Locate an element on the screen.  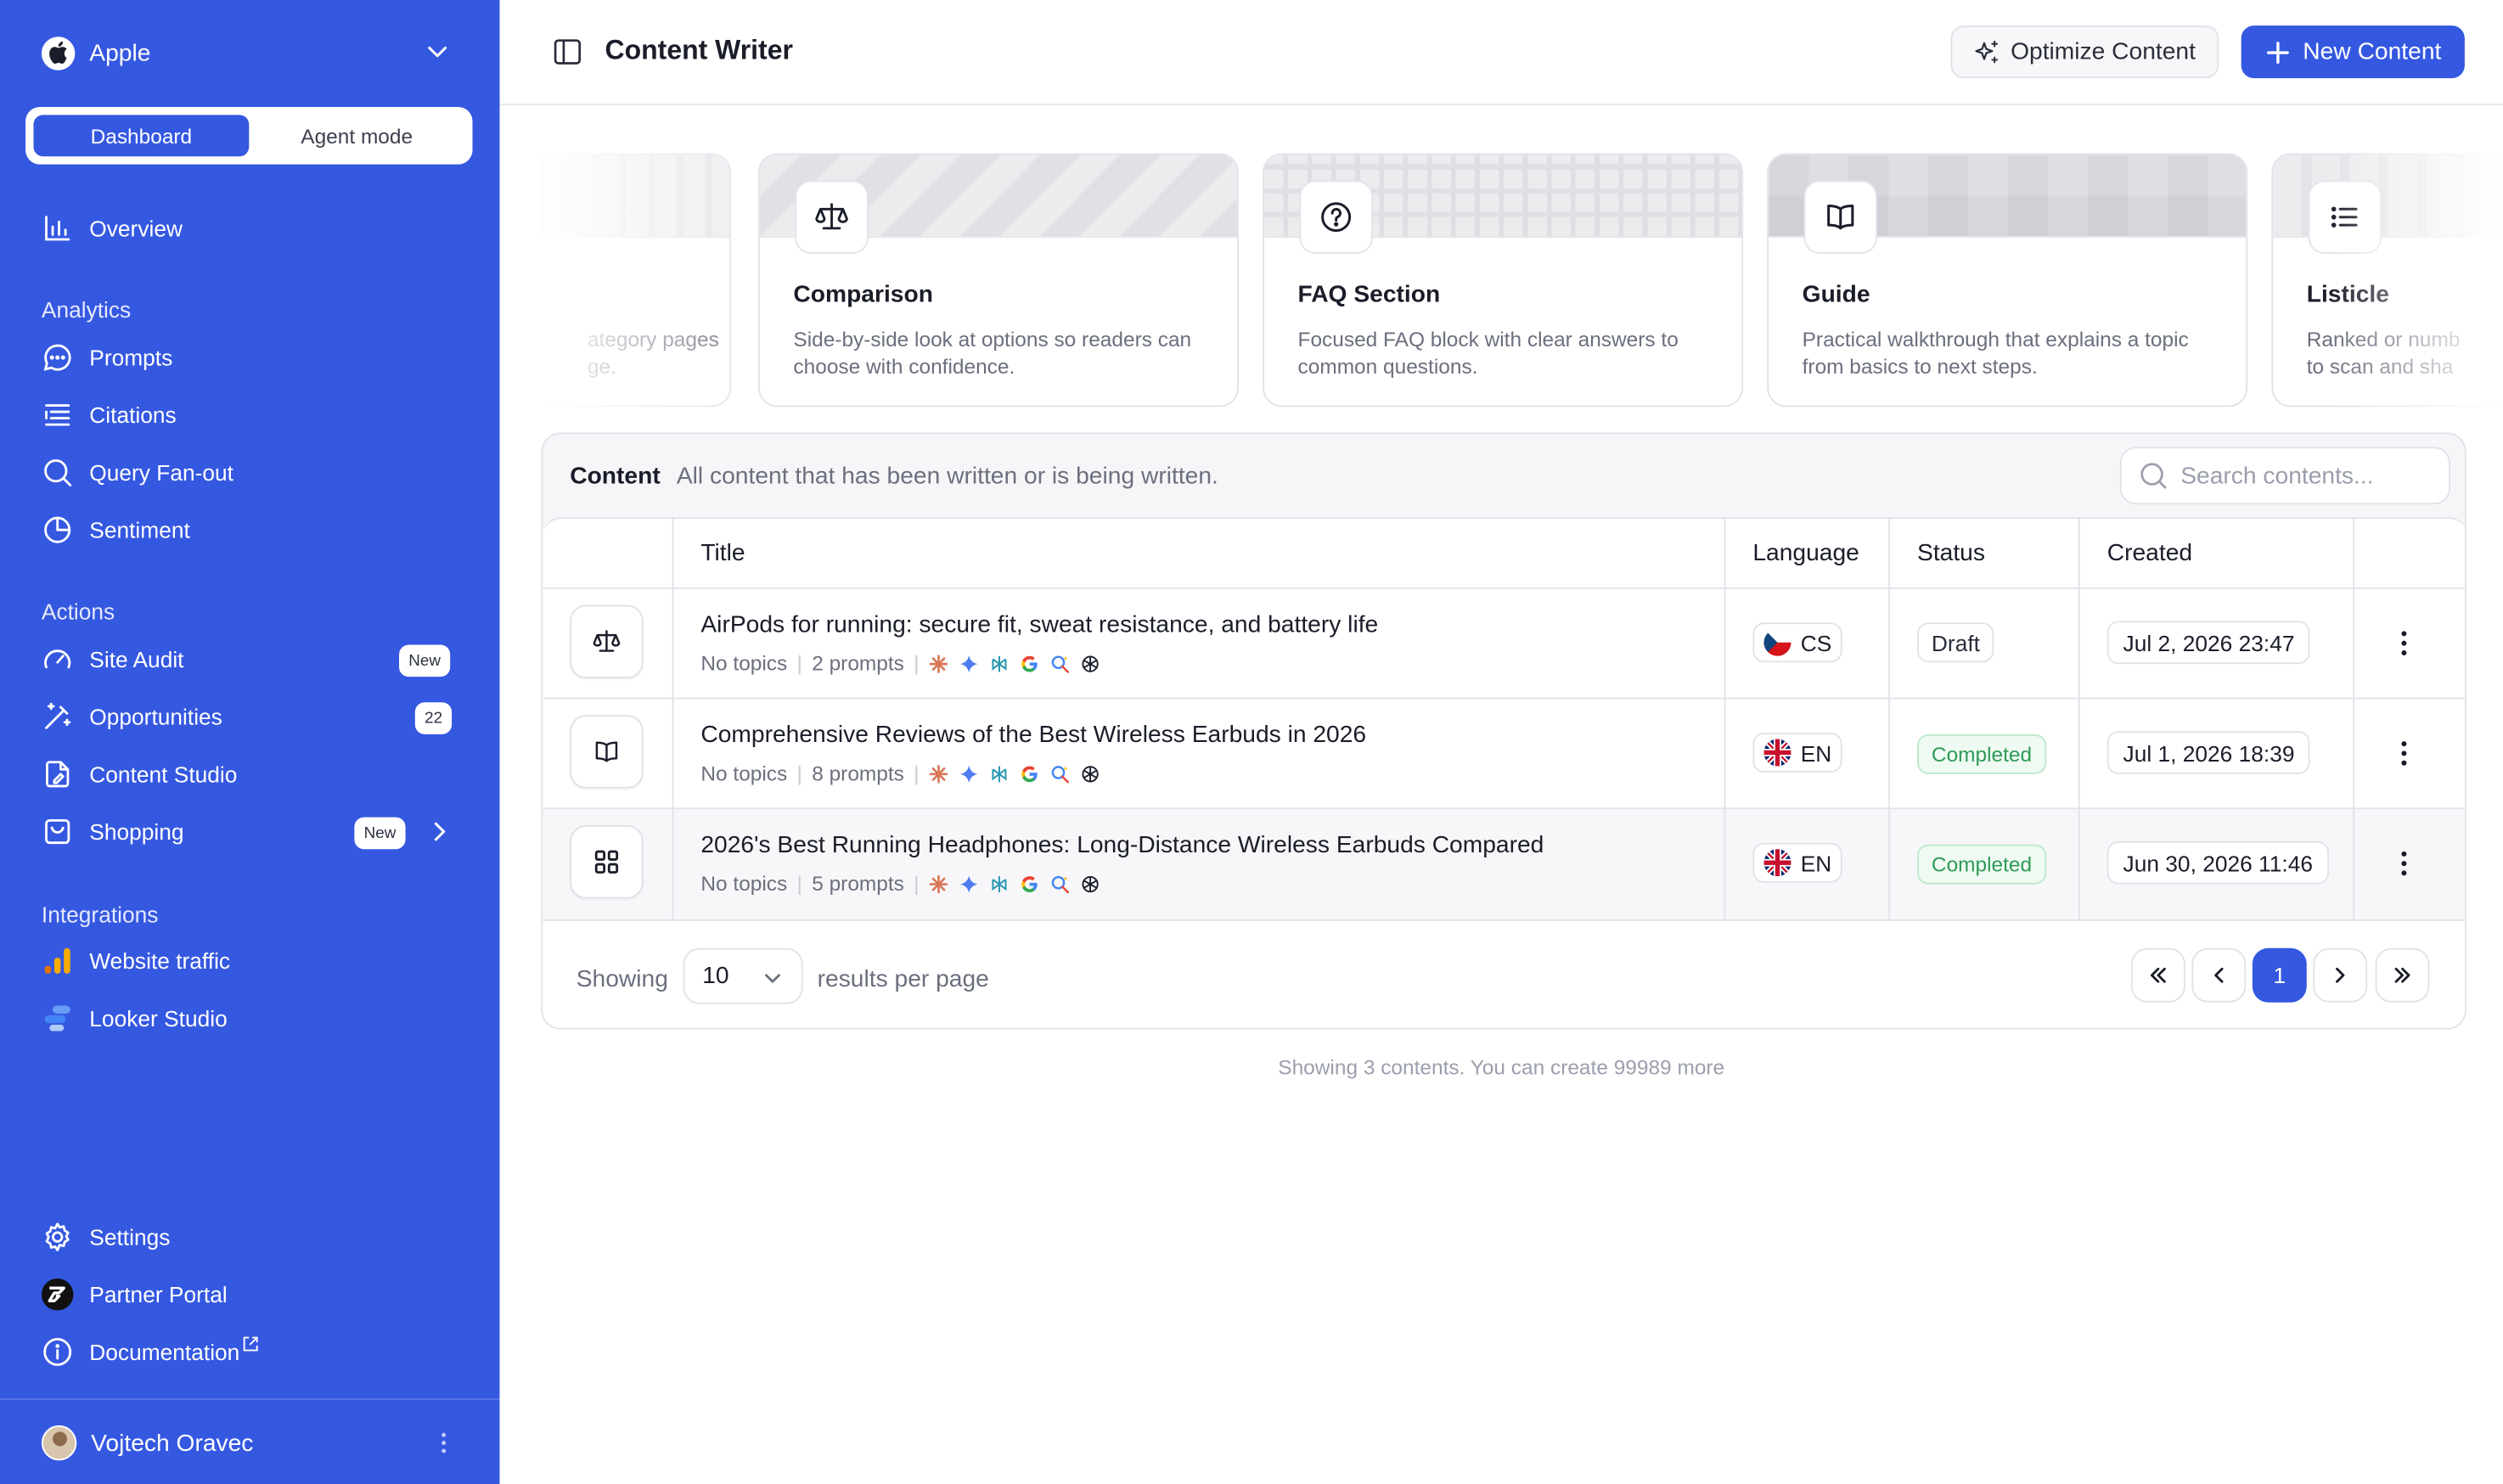
sidebar-item-overview: Overview is located at coordinates (251, 228).